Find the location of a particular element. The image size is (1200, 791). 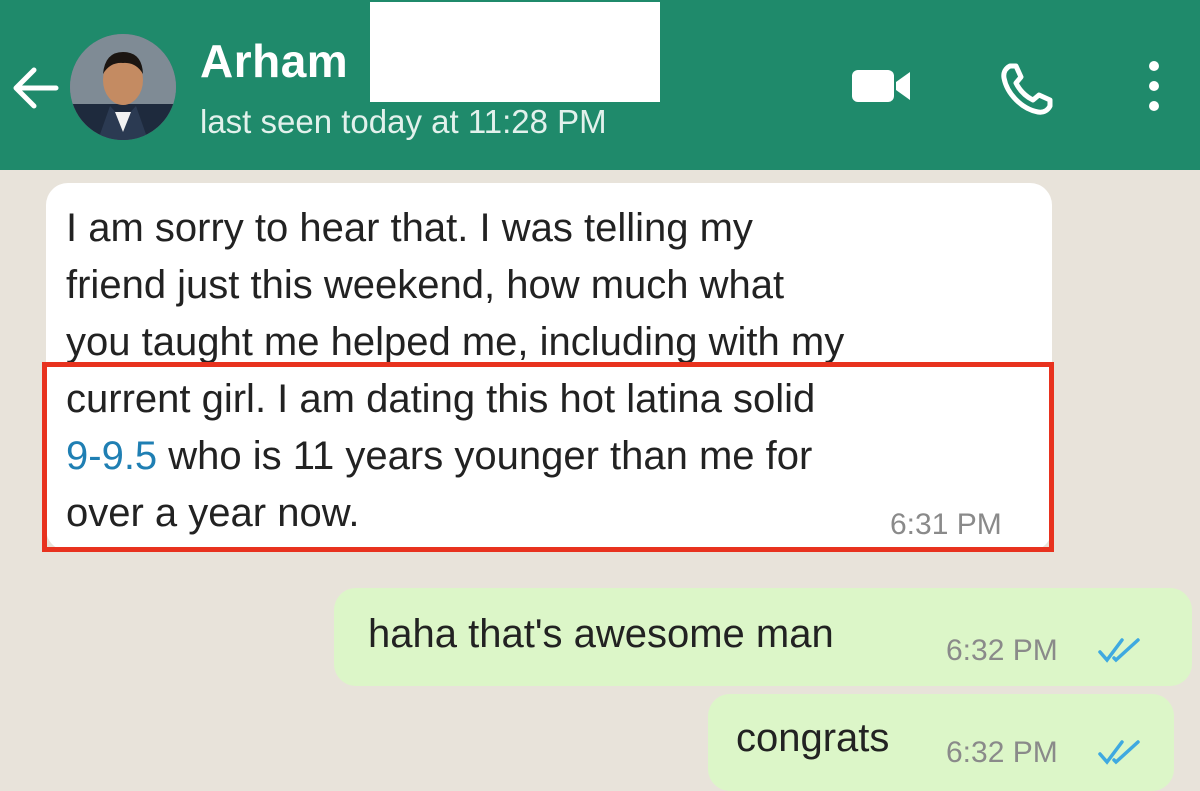

back-arrow-icon is located at coordinates (36, 88).